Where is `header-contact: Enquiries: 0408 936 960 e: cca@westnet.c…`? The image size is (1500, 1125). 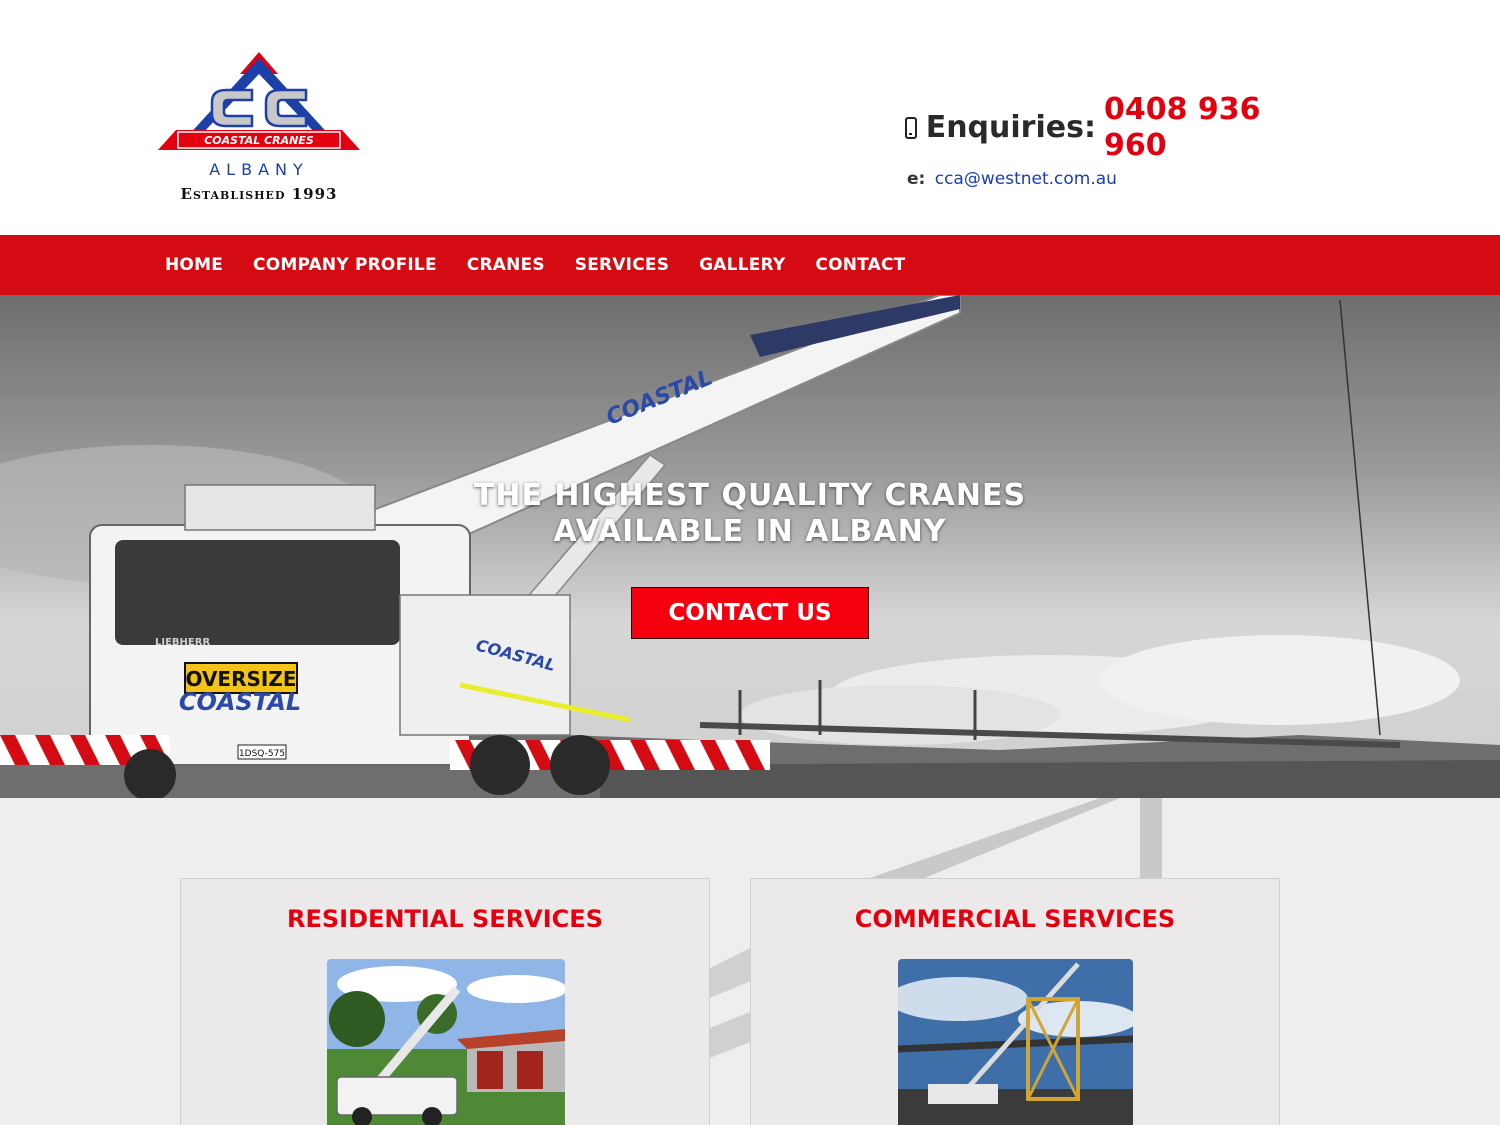
header-contact: Enquiries: 0408 936 960 e: cca@westnet.c… is located at coordinates (1115, 141).